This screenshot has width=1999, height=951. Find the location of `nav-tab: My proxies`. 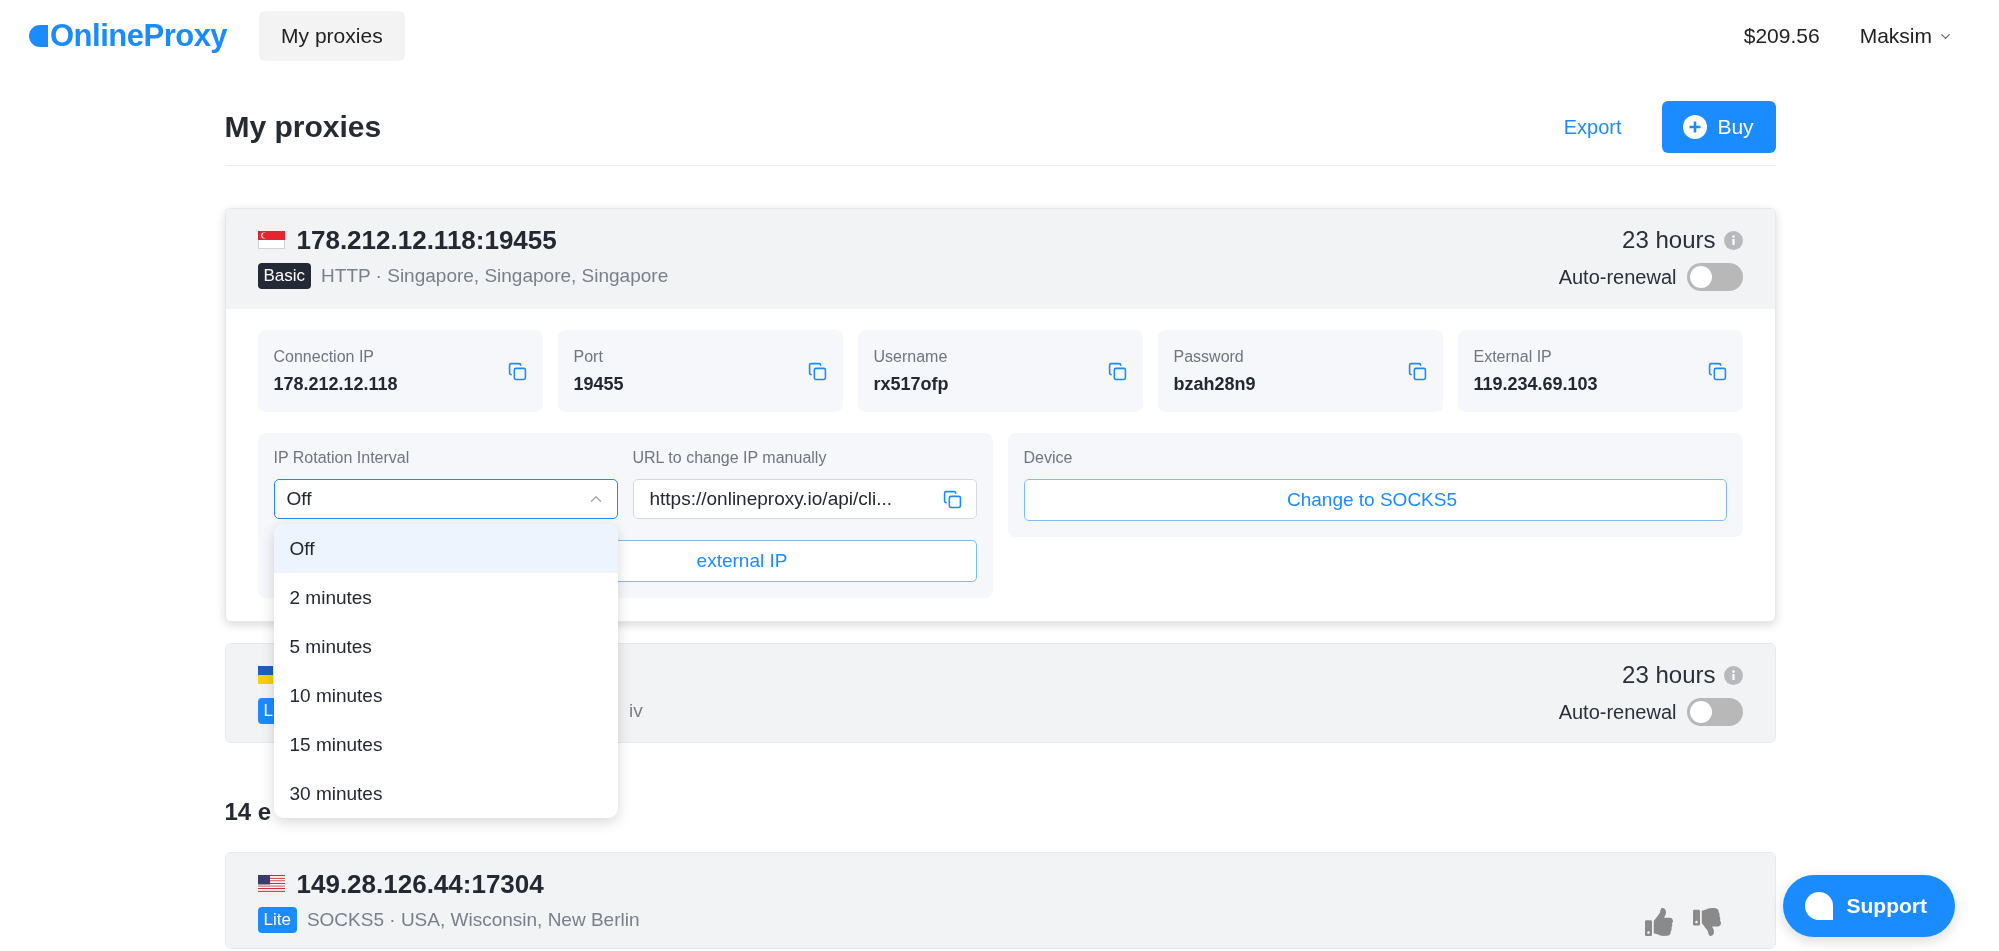

nav-tab: My proxies is located at coordinates (332, 36).